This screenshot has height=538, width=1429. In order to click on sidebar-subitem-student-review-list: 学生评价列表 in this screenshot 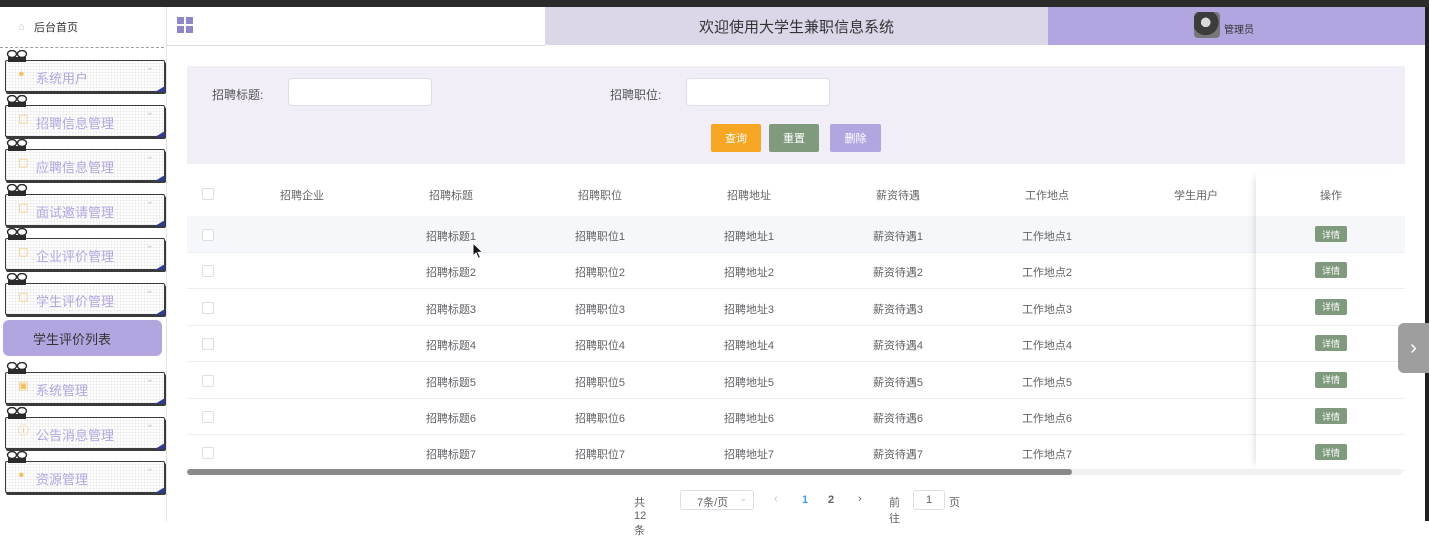, I will do `click(82, 338)`.